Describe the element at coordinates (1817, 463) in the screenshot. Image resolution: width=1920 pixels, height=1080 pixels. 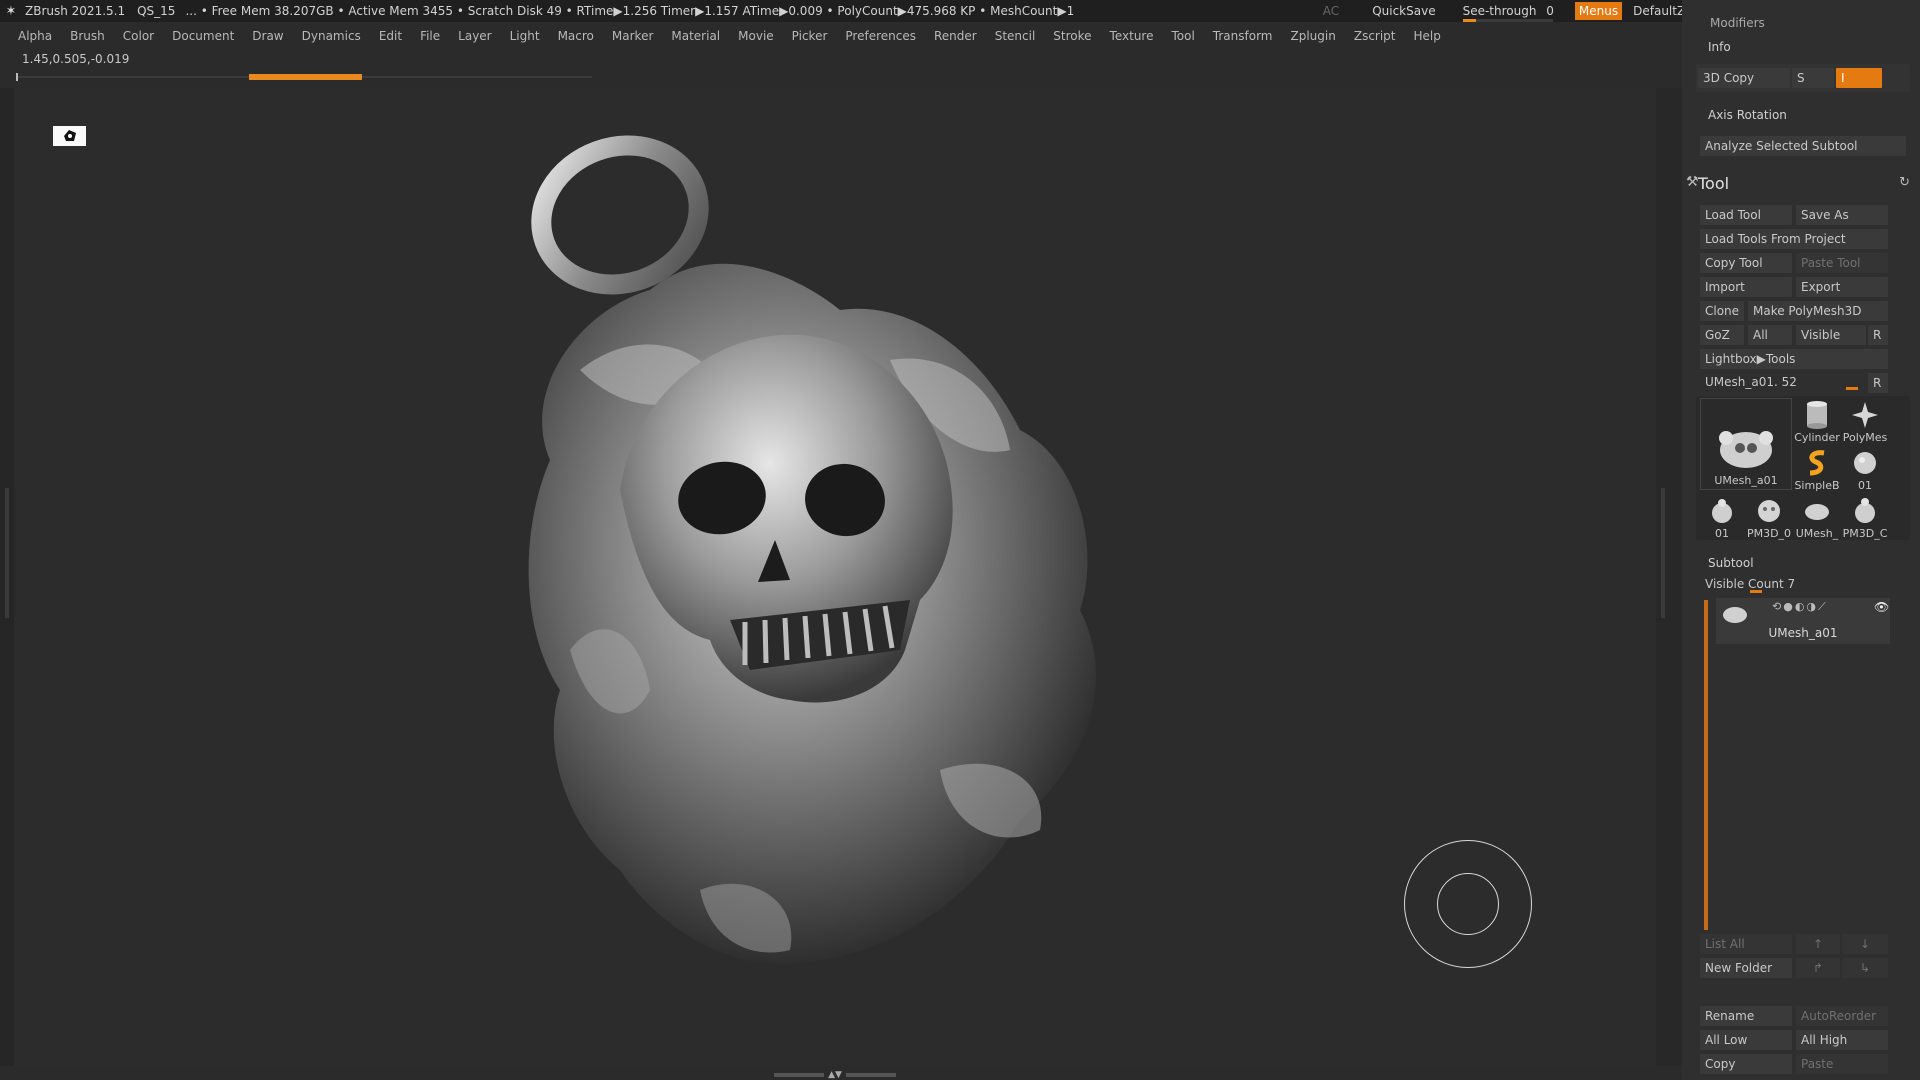
I see `simple-brush-icon` at that location.